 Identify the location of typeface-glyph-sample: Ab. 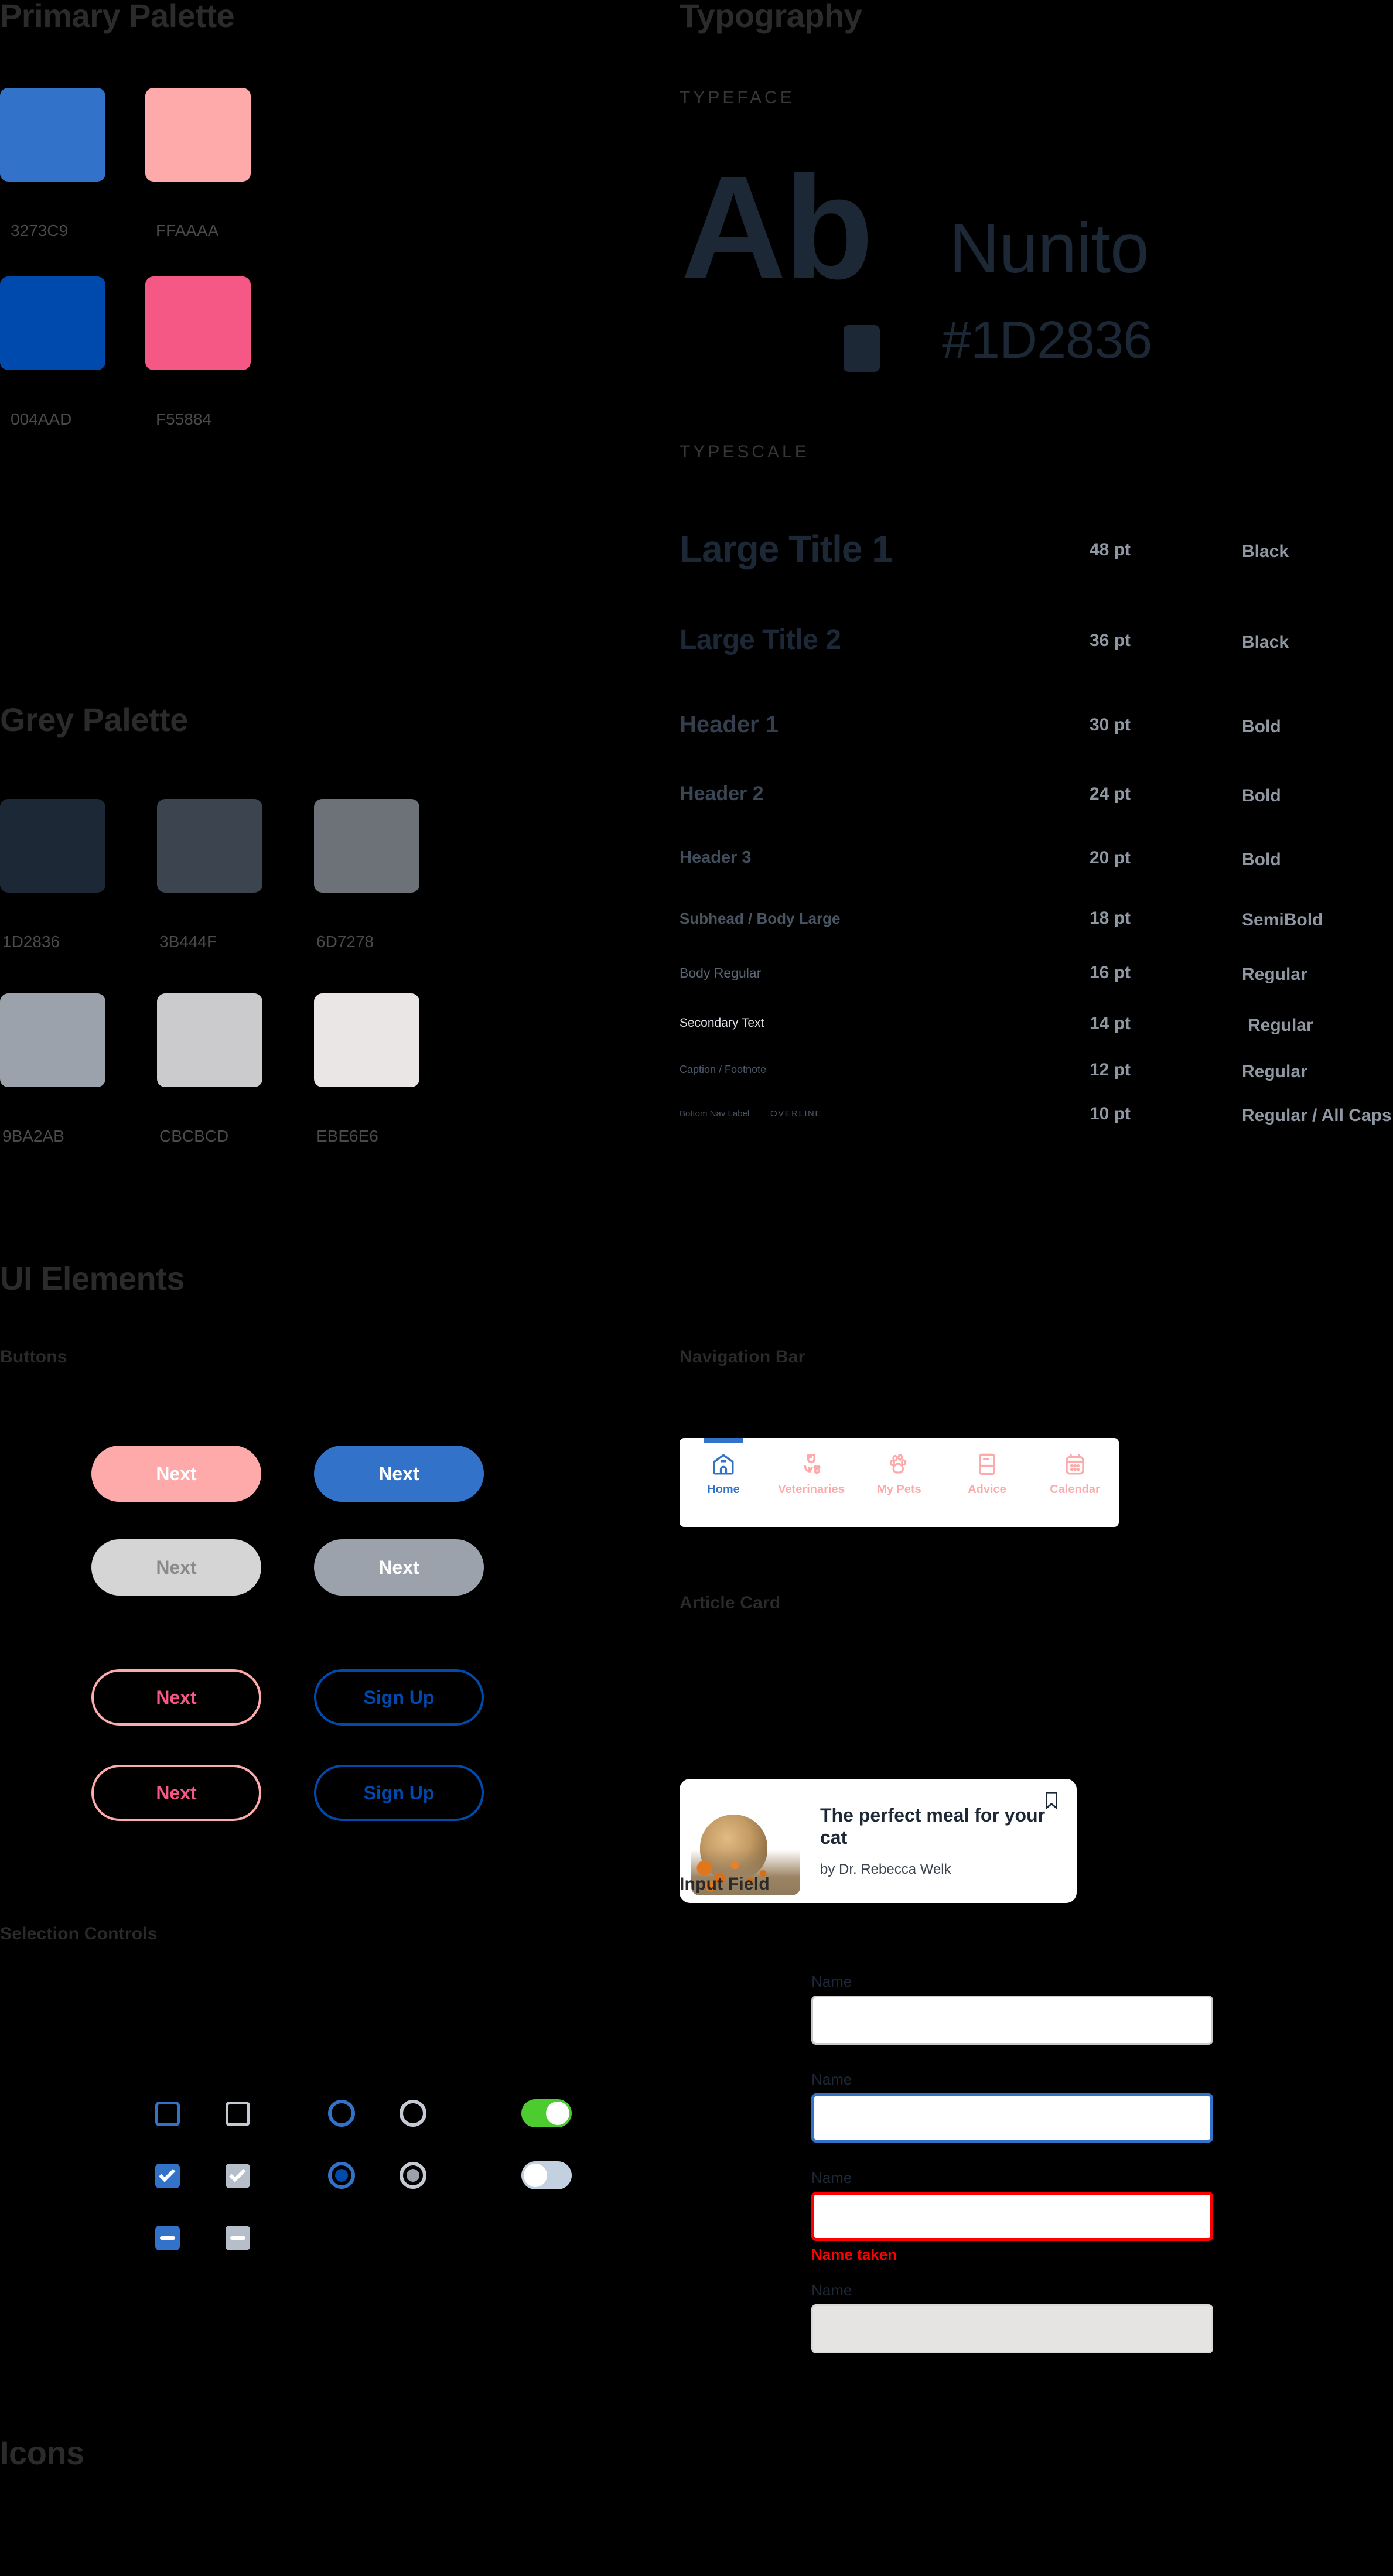
(777, 227).